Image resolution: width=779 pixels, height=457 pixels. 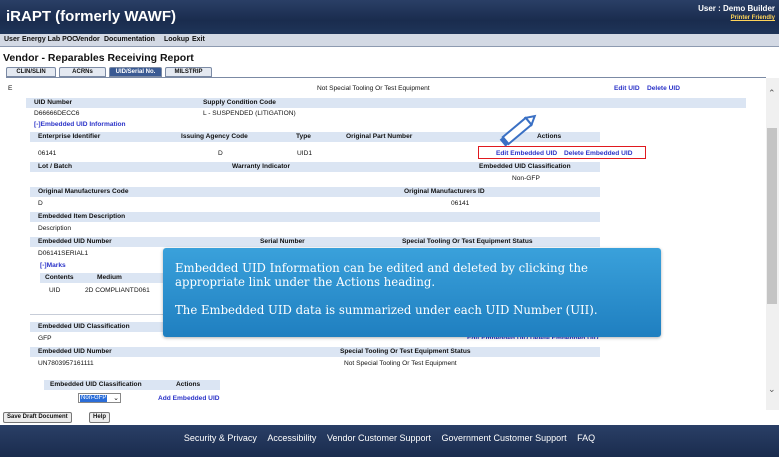 I want to click on enterprise-id-label: Enterprise Identifier, so click(x=69, y=136).